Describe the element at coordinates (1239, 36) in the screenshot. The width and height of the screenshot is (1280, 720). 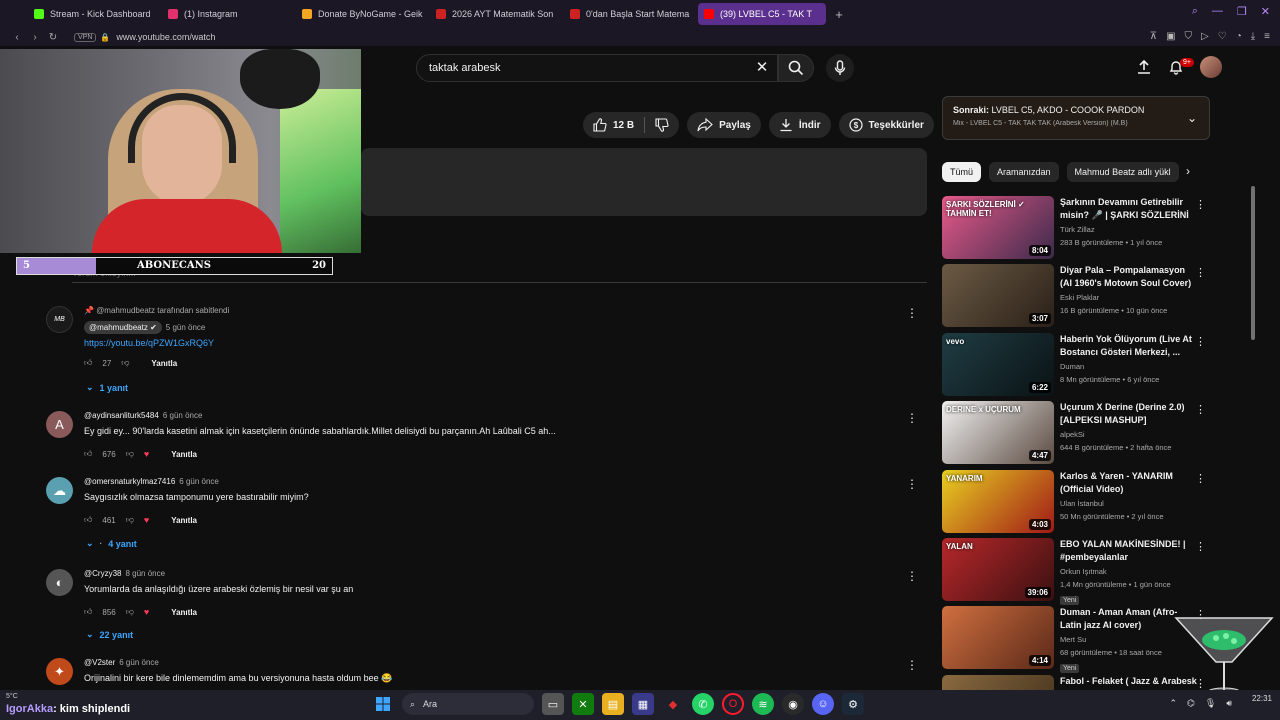
I see `profile-icon: ◔` at that location.